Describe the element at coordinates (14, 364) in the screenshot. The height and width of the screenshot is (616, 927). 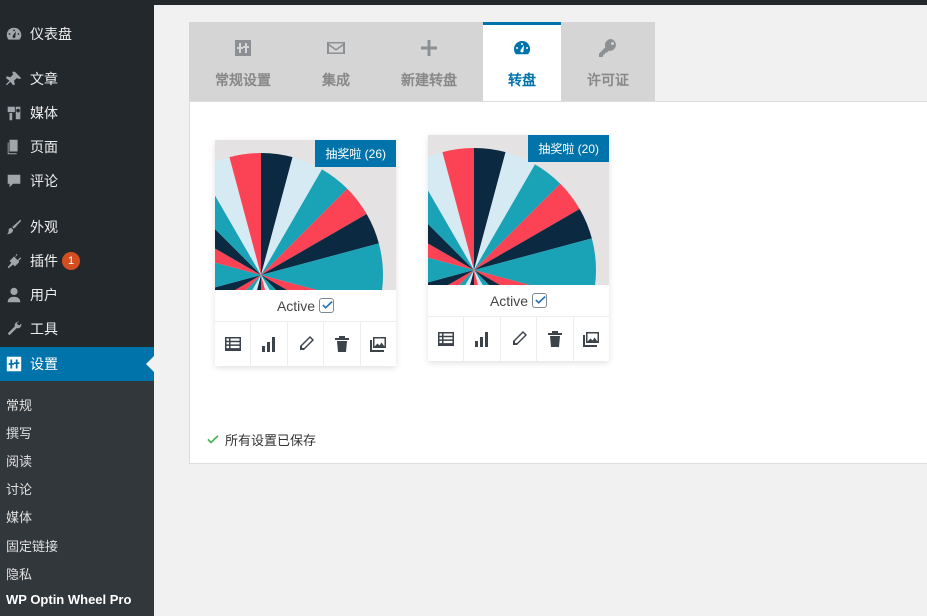
I see `settings-icon` at that location.